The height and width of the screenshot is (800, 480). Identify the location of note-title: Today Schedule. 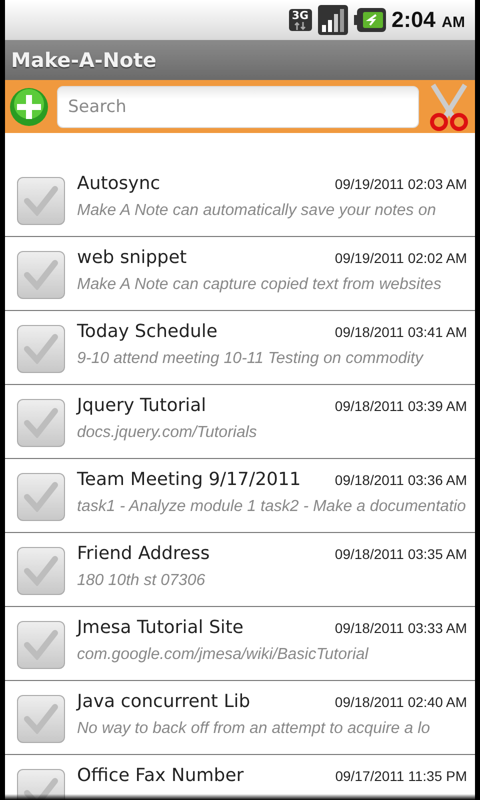
(147, 331).